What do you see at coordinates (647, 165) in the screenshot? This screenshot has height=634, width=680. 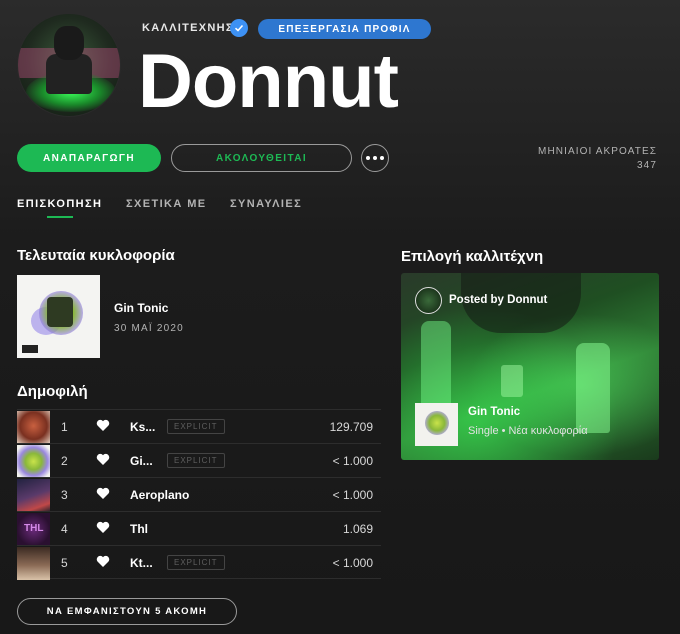 I see `monthly-listeners-value: 347` at bounding box center [647, 165].